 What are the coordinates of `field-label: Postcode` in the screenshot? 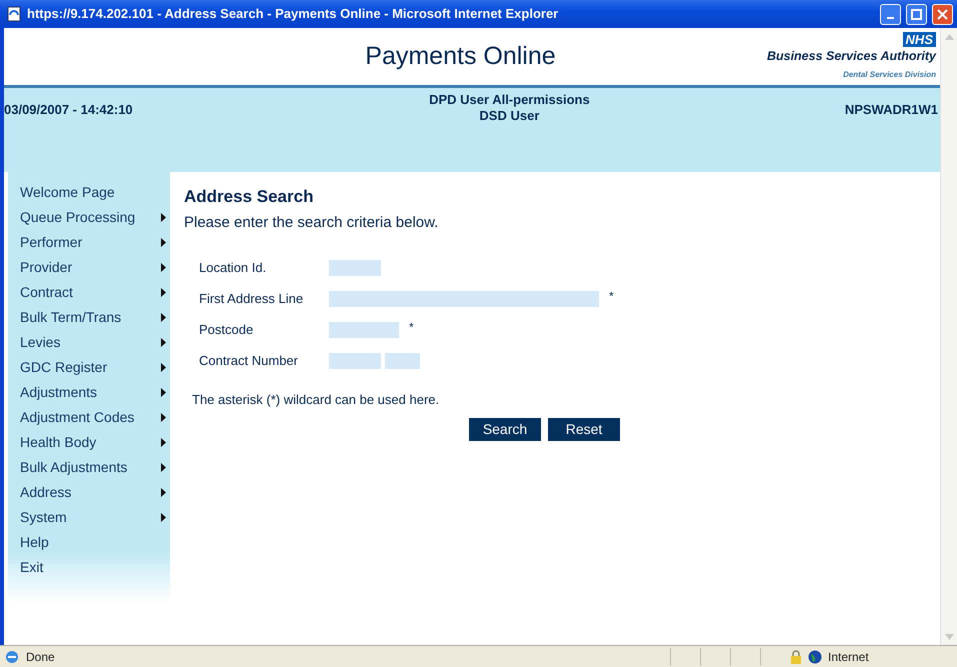 It's located at (226, 329).